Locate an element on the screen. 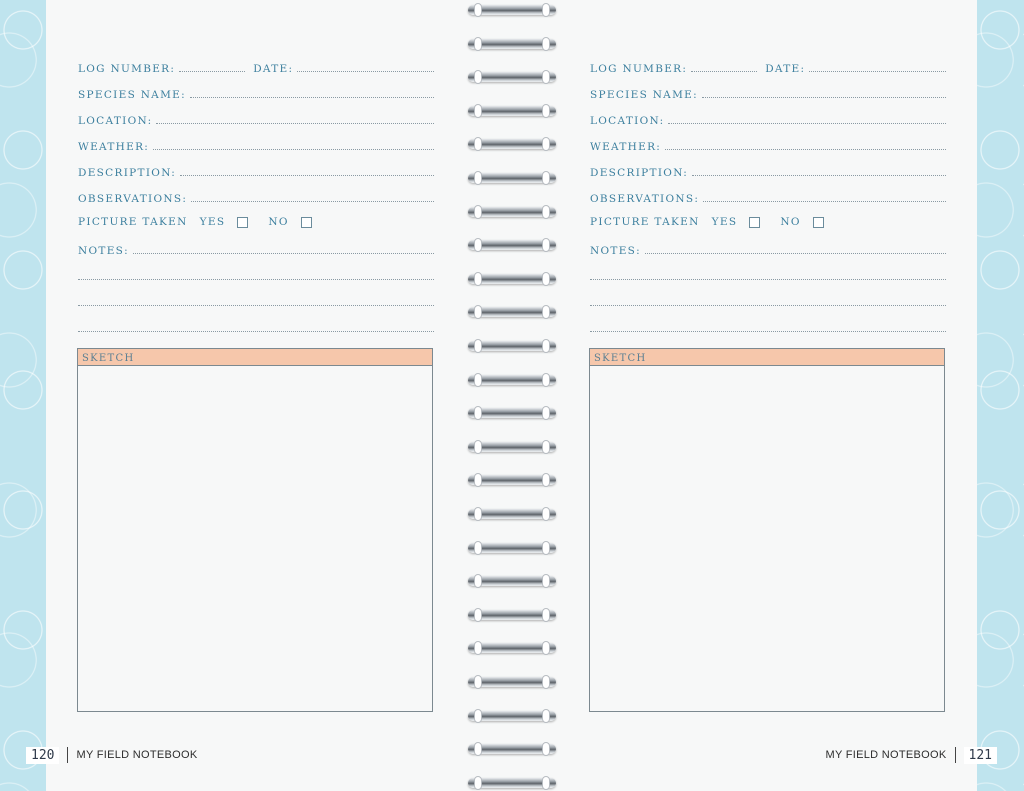 The width and height of the screenshot is (1024, 791). left-decorative-border is located at coordinates (23, 395).